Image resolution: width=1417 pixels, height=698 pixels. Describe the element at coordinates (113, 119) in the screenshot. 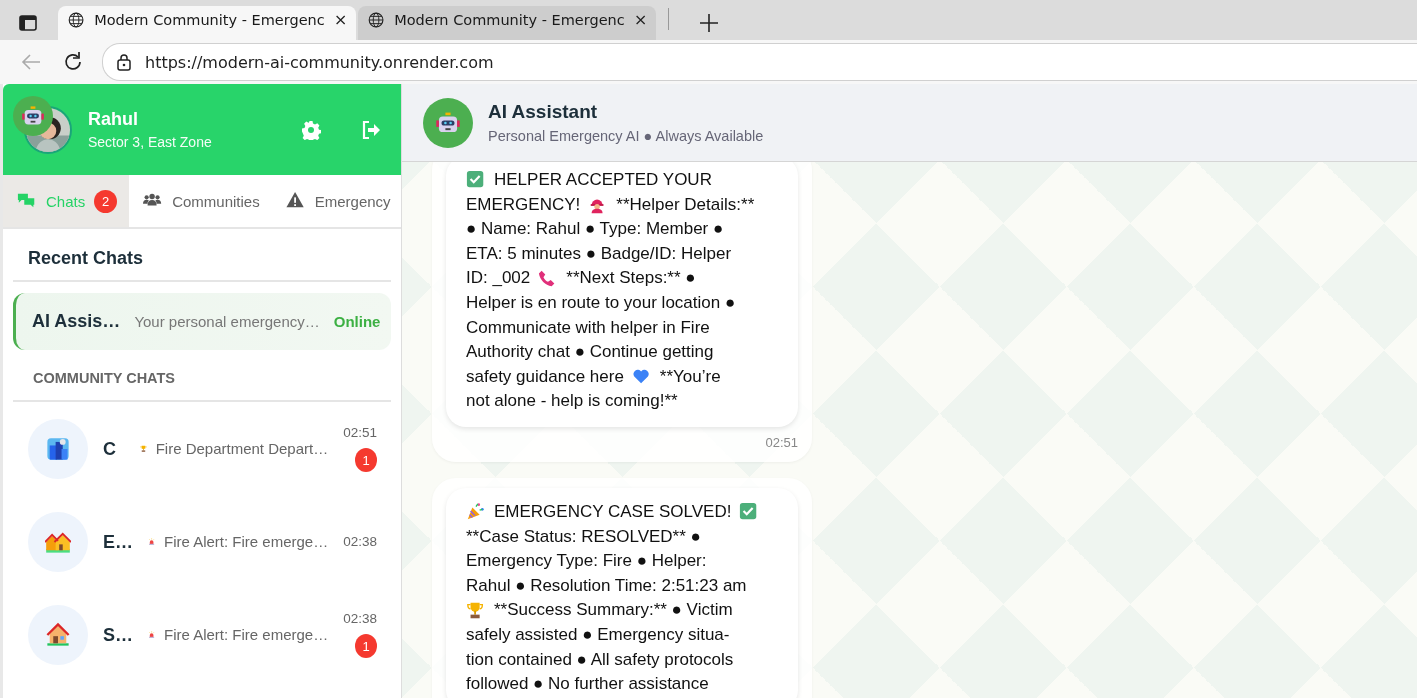

I see `user-name: Rahul` at that location.